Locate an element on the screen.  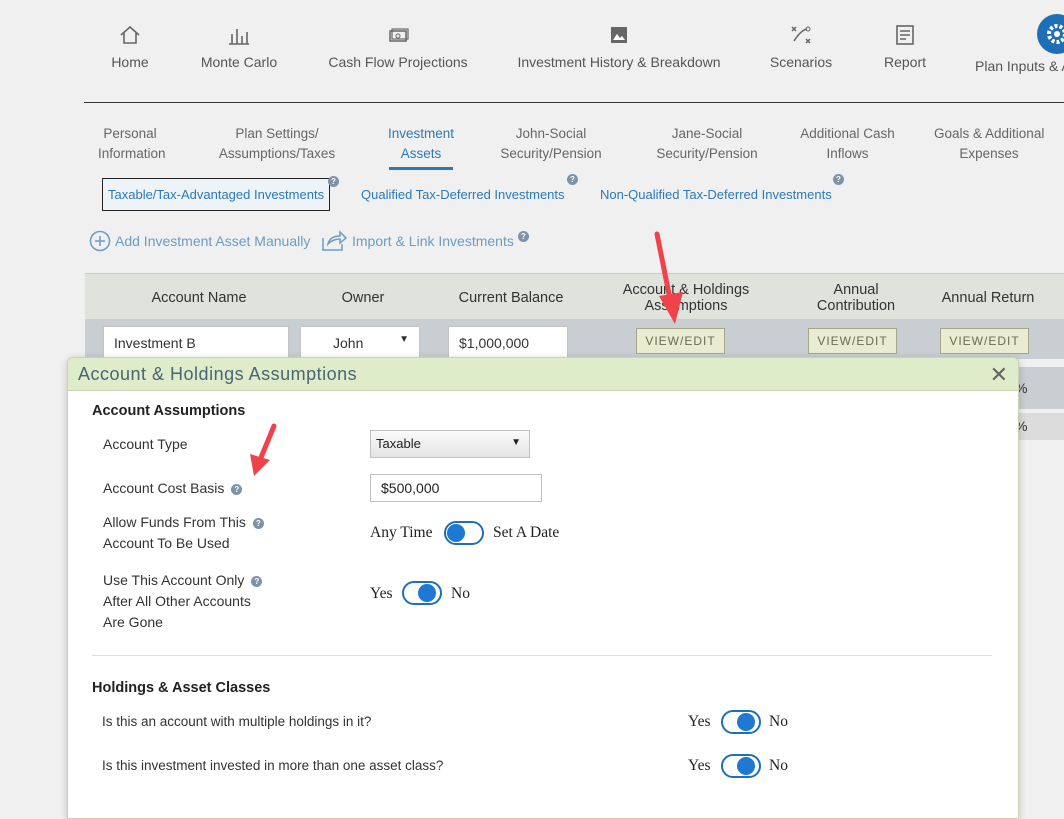
close-icon: ✕ is located at coordinates (999, 375).